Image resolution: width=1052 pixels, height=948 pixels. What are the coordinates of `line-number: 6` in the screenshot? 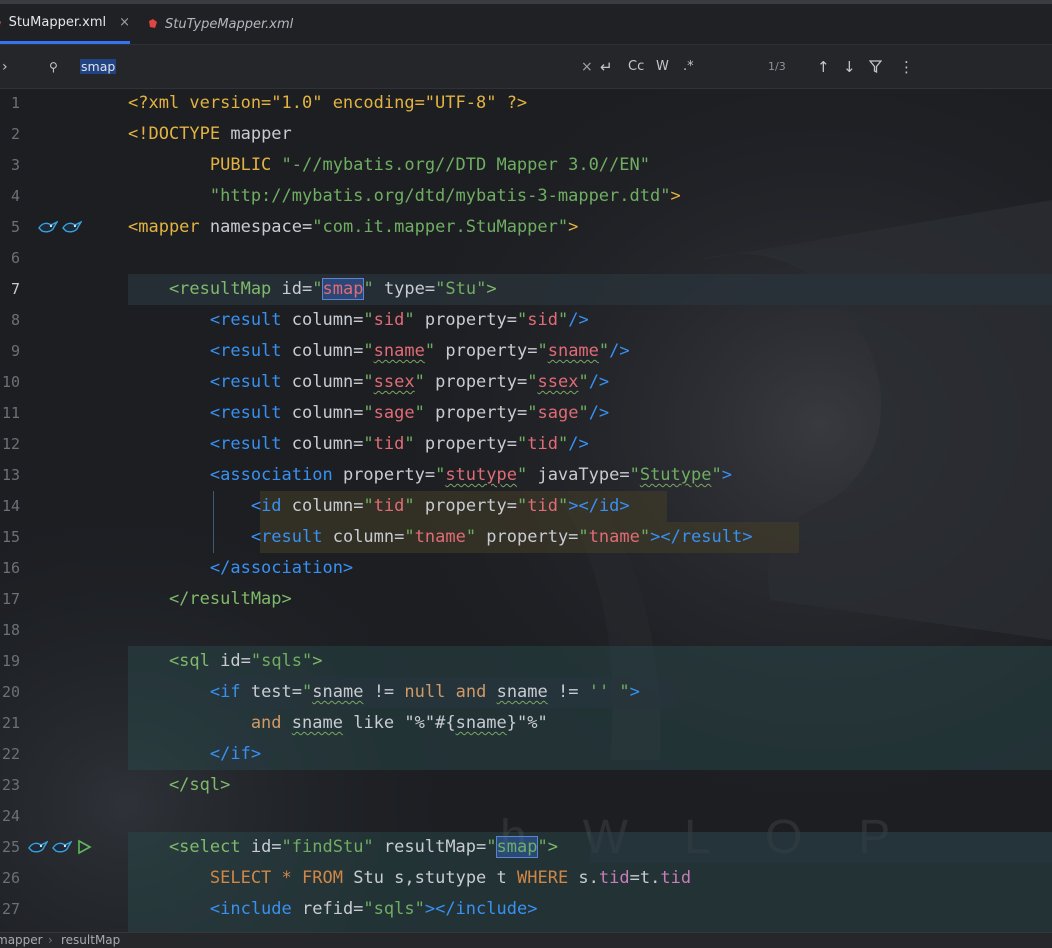 It's located at (15, 258).